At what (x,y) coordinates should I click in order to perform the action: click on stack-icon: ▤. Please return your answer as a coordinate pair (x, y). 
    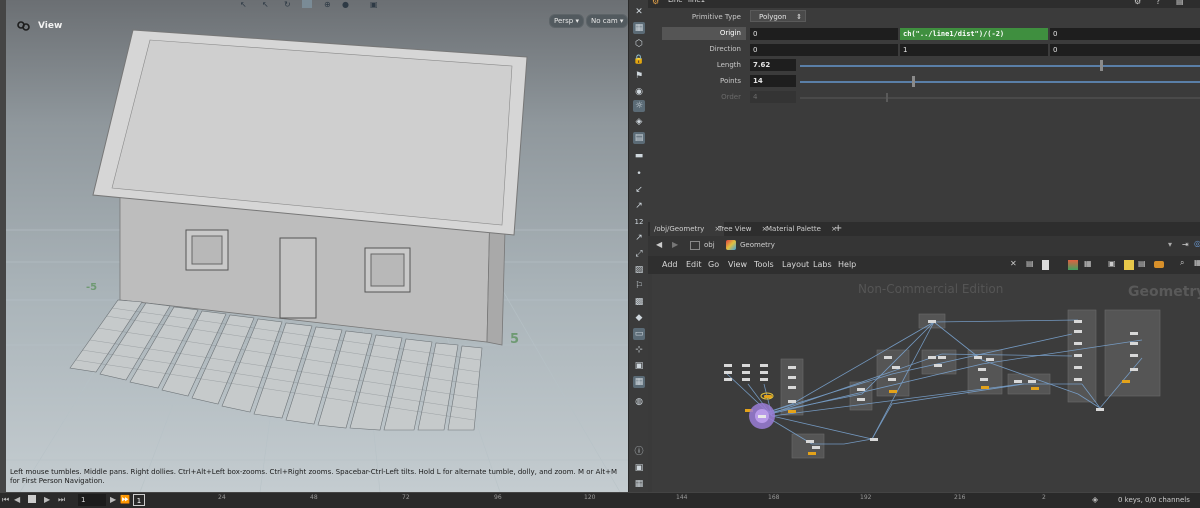
    Looking at the image, I should click on (1142, 263).